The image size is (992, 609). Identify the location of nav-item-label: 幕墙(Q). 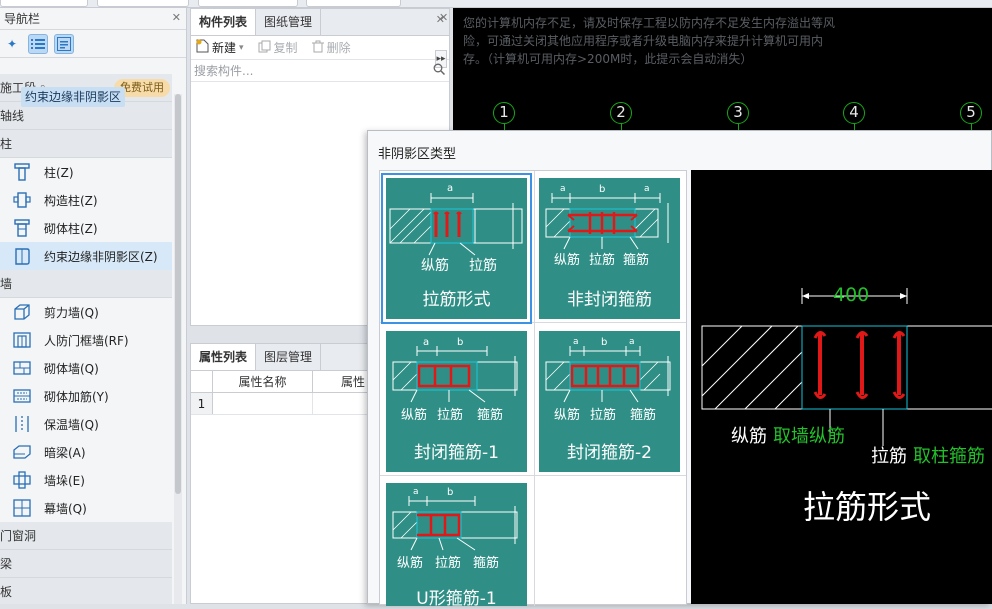
(65, 508).